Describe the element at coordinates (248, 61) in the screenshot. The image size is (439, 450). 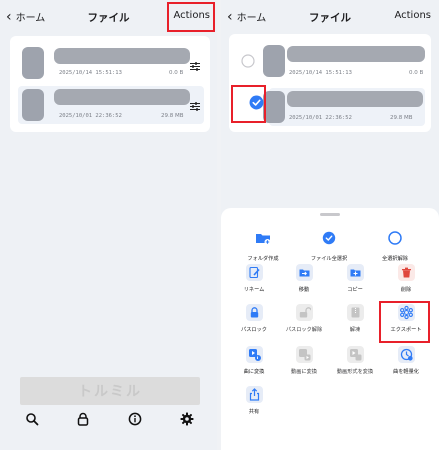
I see `unchecked-circle-icon` at that location.